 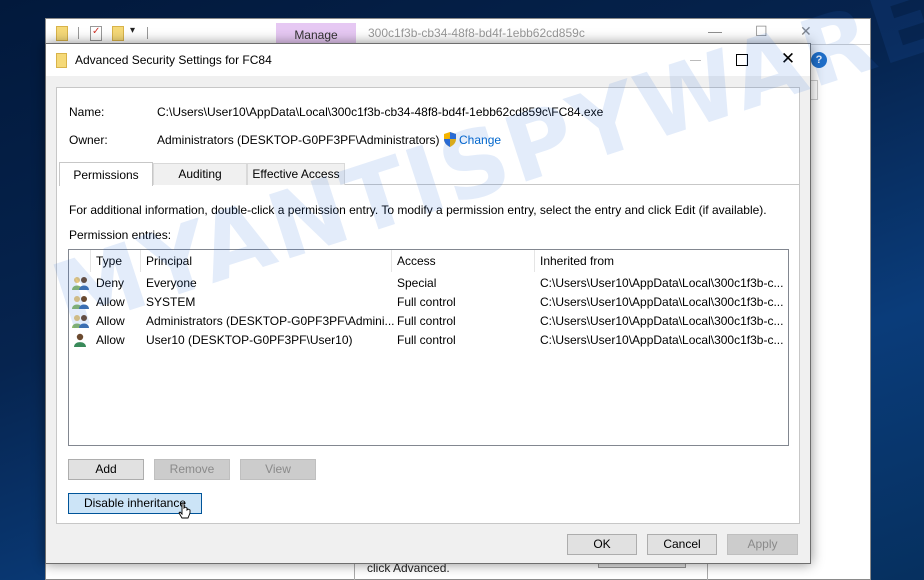 I want to click on column-header-principal: Principal, so click(x=169, y=261).